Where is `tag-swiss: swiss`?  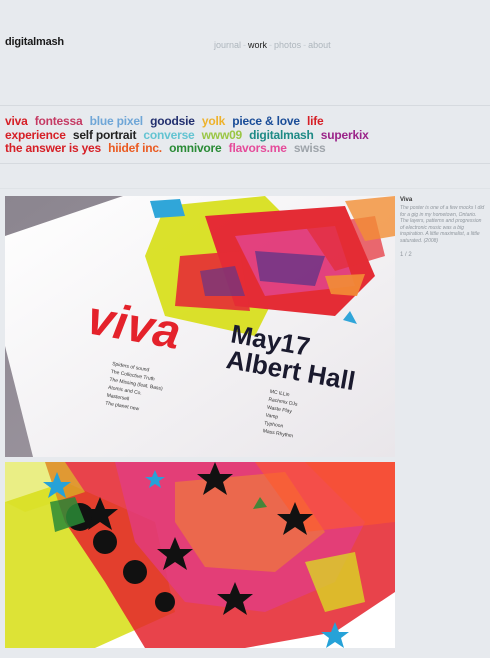 tag-swiss: swiss is located at coordinates (310, 148).